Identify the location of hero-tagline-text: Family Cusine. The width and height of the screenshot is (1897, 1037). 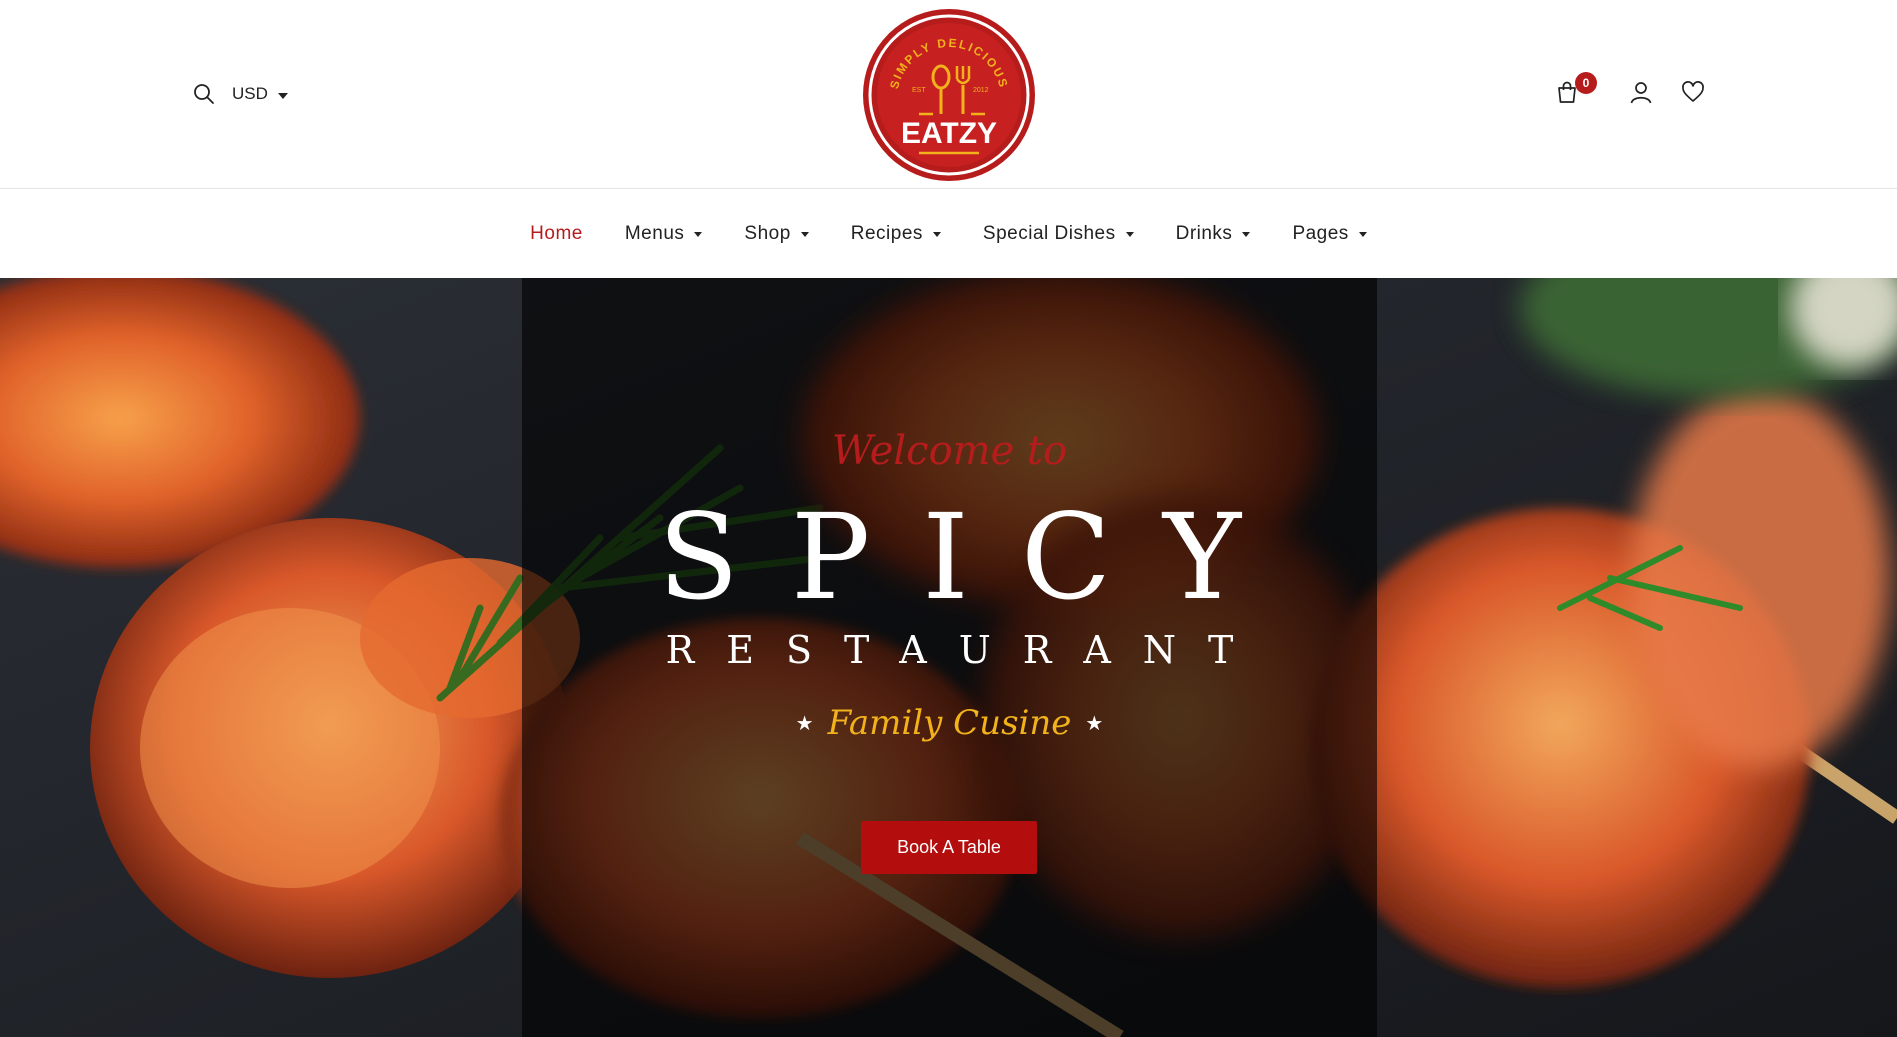
(949, 723).